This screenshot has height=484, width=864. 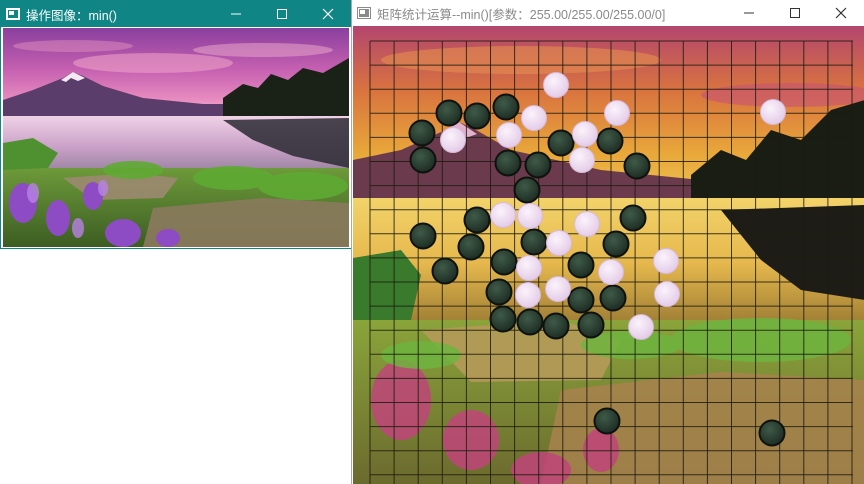 I want to click on window-title: 操作图像：min(), so click(x=71, y=15).